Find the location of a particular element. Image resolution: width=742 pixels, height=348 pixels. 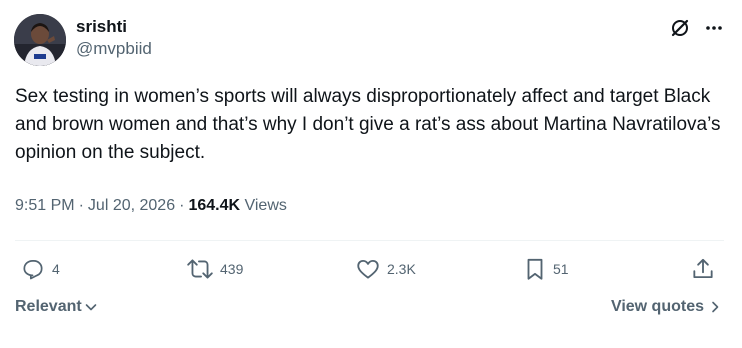

repost-icon is located at coordinates (200, 269).